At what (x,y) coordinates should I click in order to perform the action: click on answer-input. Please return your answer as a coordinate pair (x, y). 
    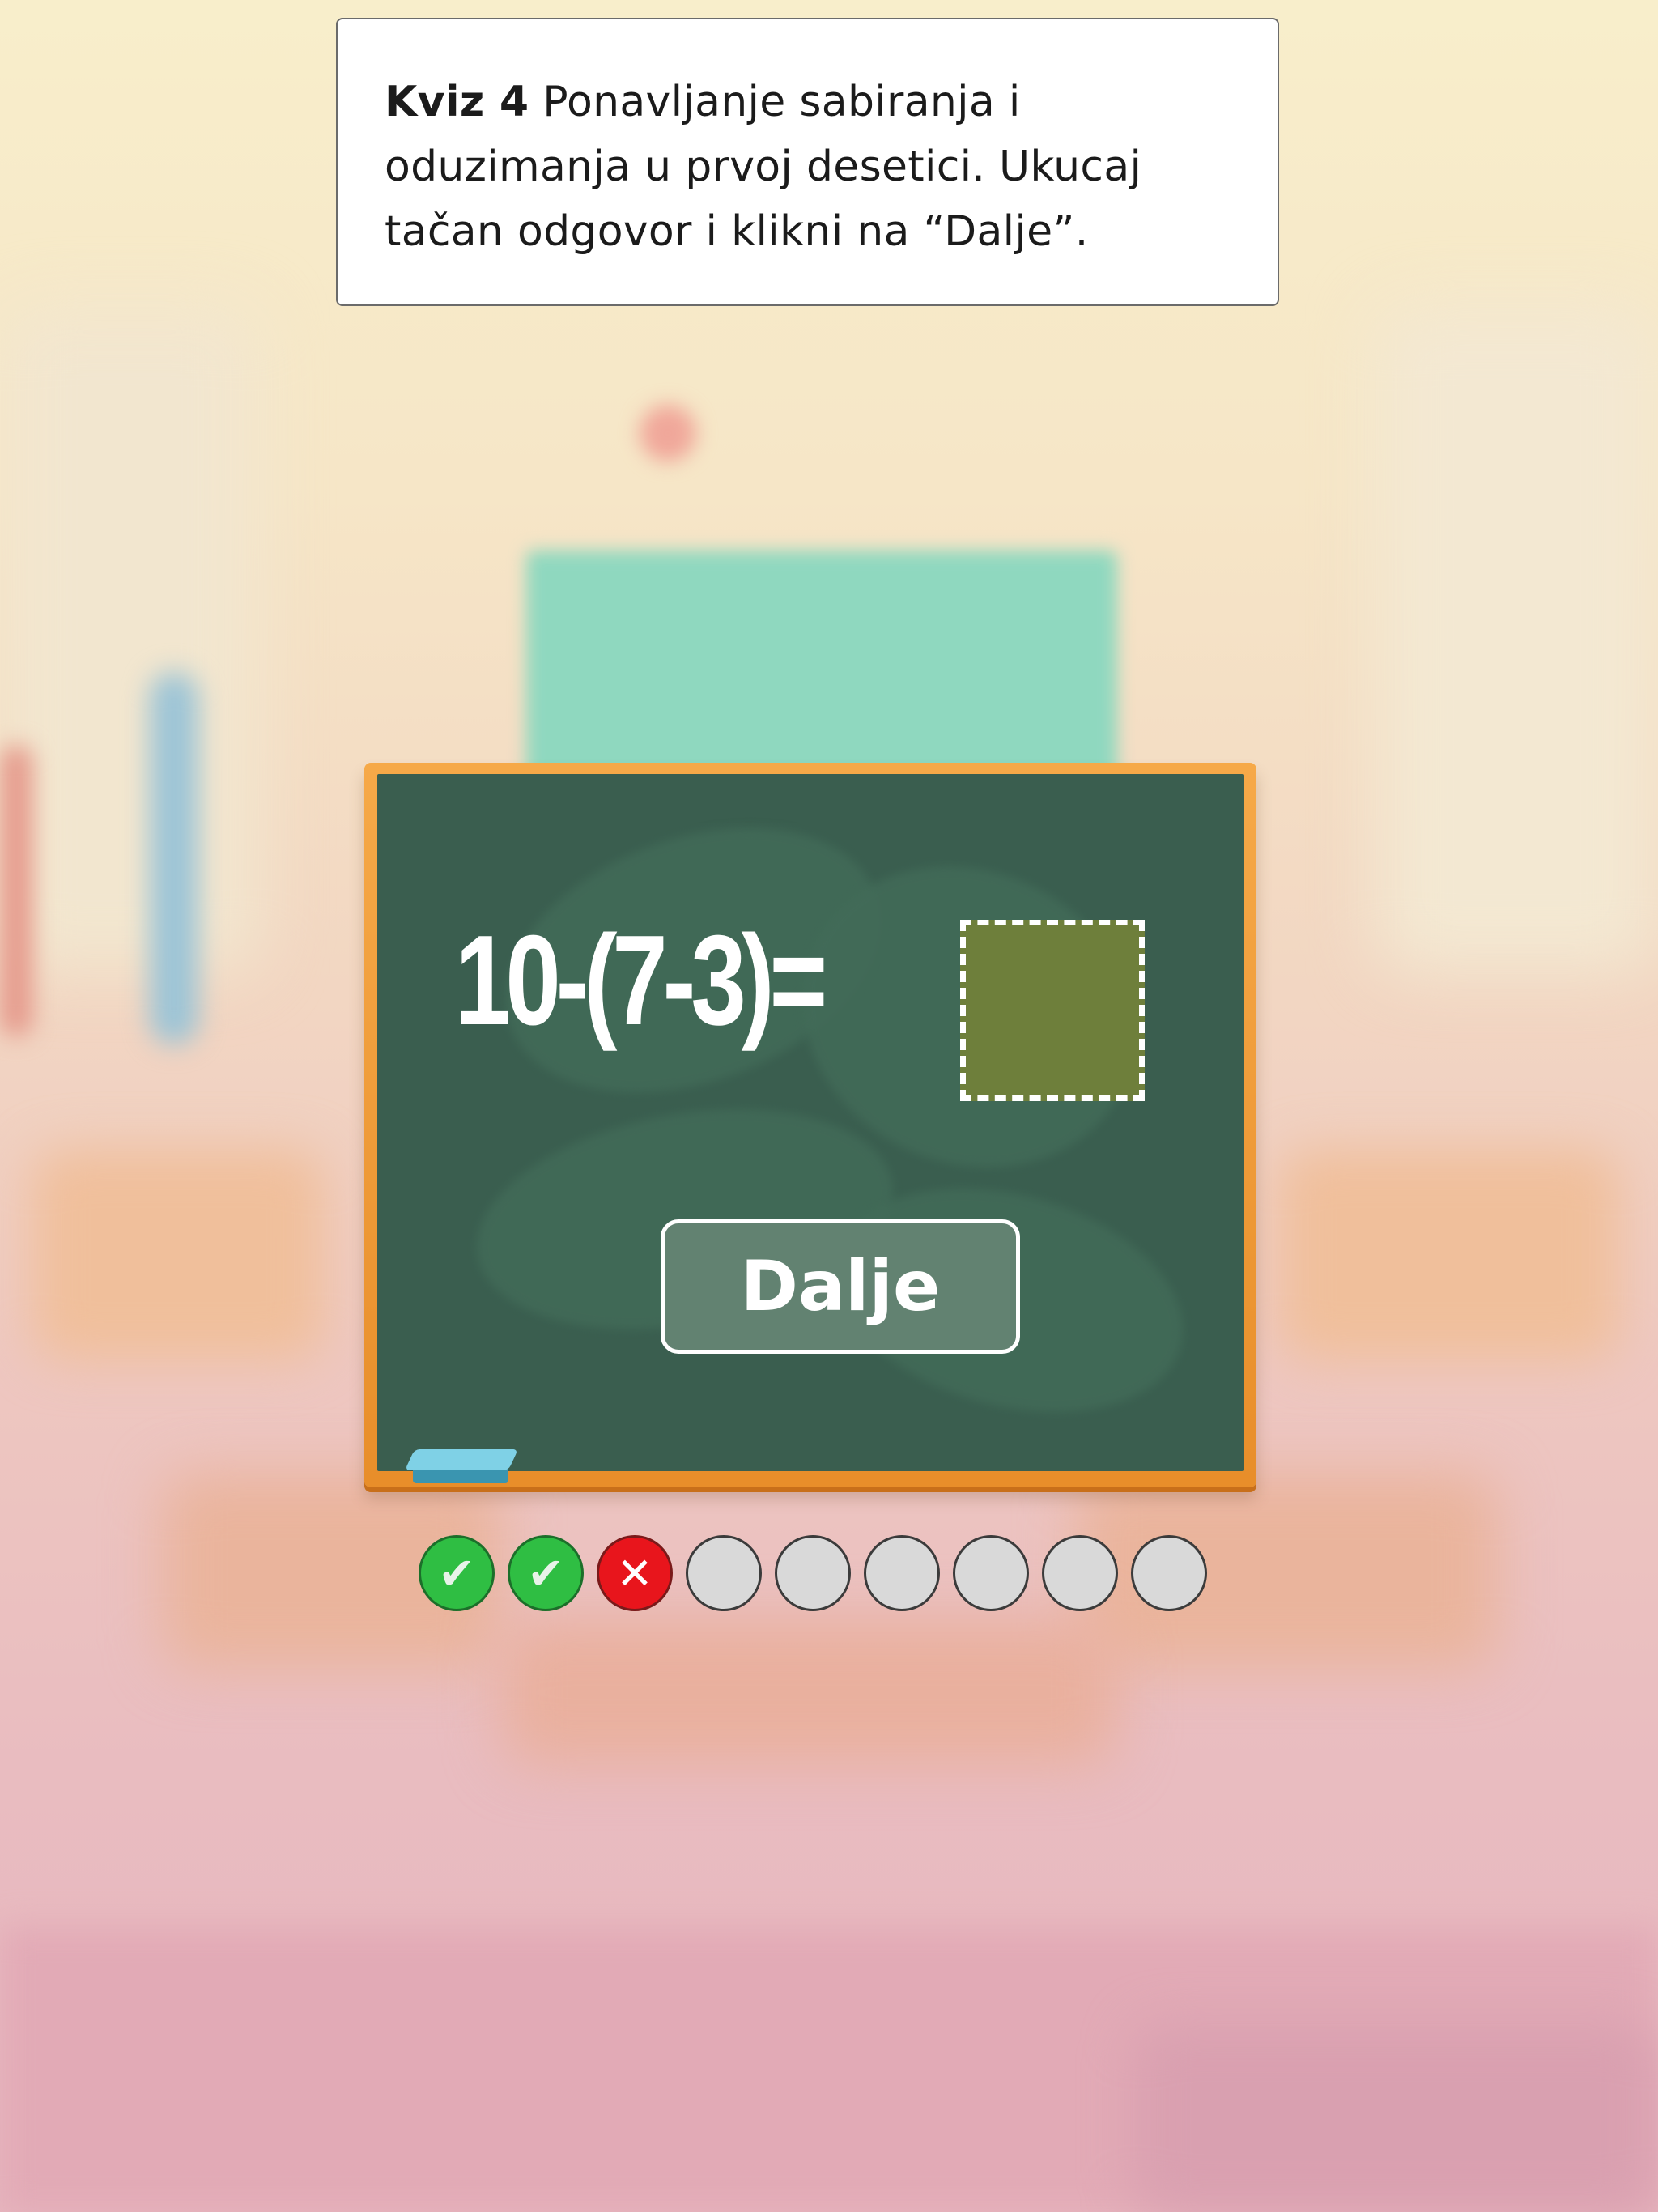
    Looking at the image, I should click on (1052, 1011).